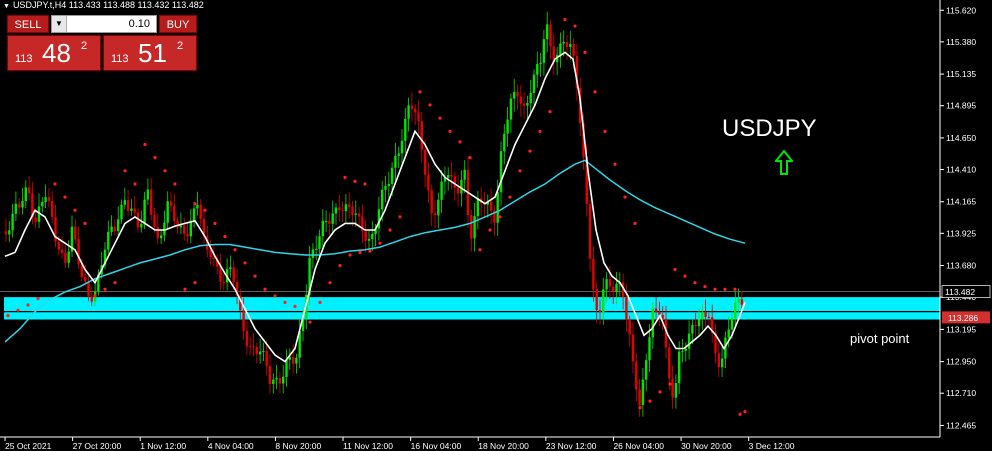  What do you see at coordinates (59, 24) in the screenshot?
I see `lot-decrease-icon: ▼` at bounding box center [59, 24].